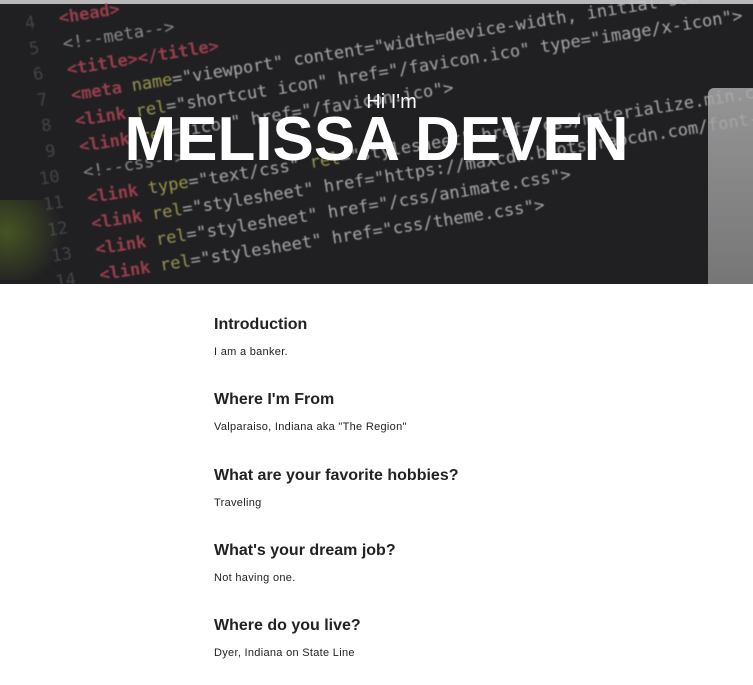  What do you see at coordinates (274, 400) in the screenshot?
I see `section-heading: Where I'm From` at bounding box center [274, 400].